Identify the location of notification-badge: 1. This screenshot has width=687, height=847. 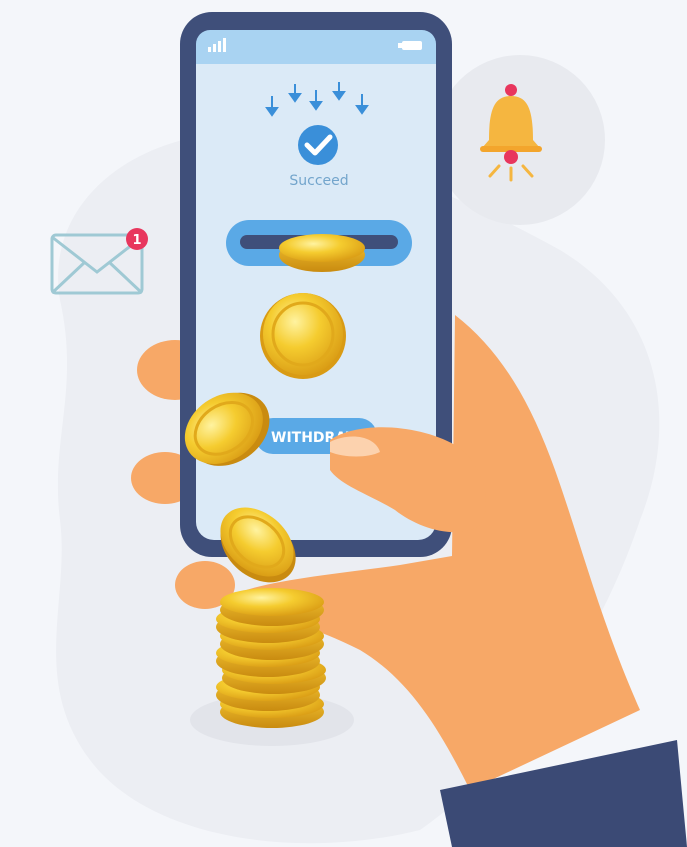
(137, 239).